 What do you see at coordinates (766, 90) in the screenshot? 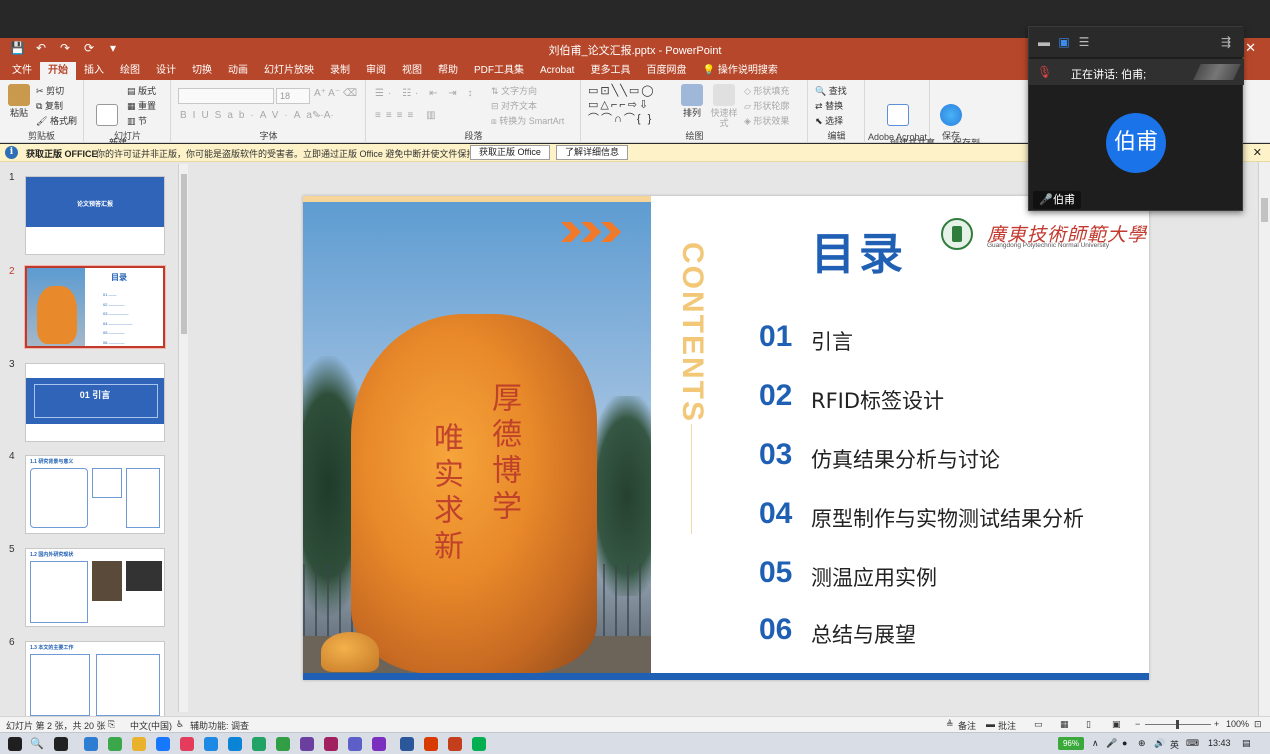
I see `shape-fill-button: ◇ 形状填充` at bounding box center [766, 90].